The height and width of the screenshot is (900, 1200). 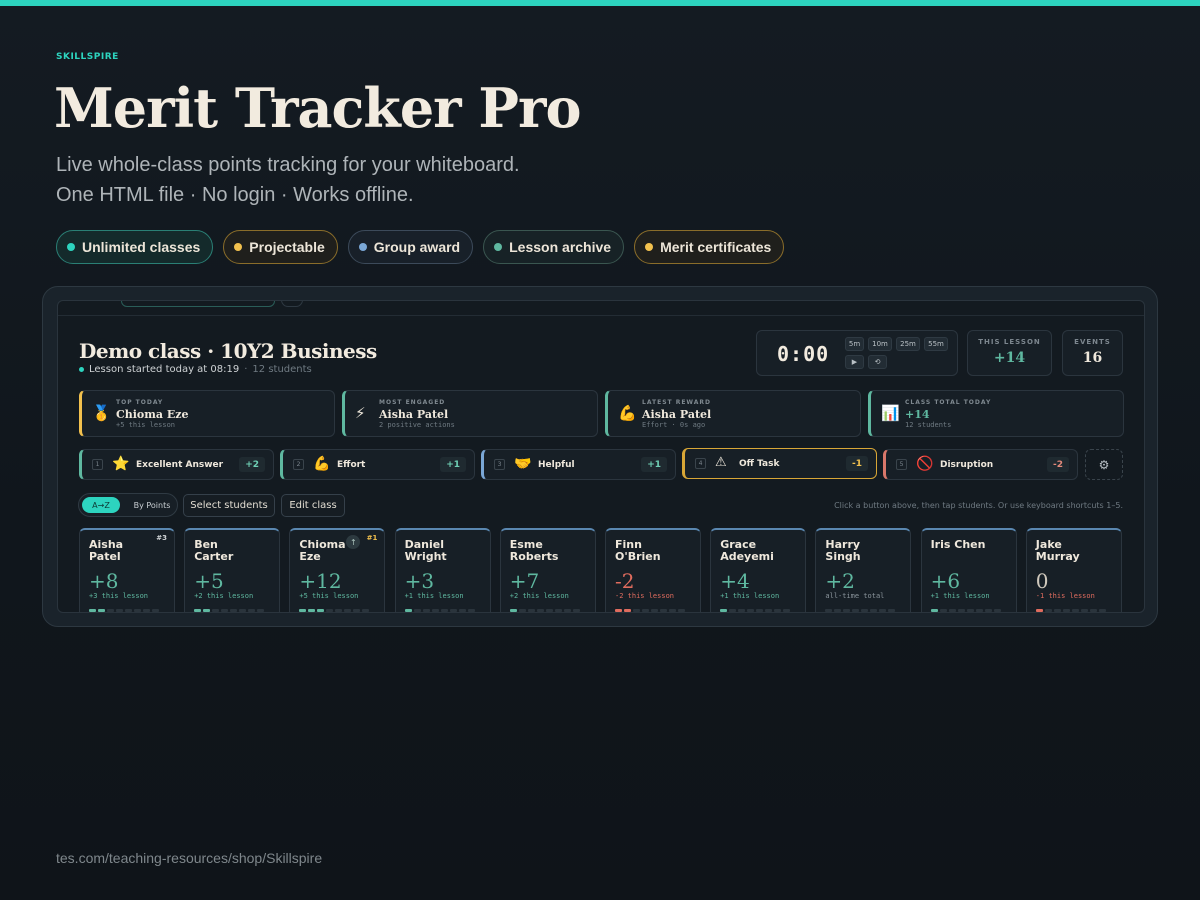 What do you see at coordinates (1073, 570) in the screenshot?
I see `student-card: Jake Murray 0 -1 this lesson` at bounding box center [1073, 570].